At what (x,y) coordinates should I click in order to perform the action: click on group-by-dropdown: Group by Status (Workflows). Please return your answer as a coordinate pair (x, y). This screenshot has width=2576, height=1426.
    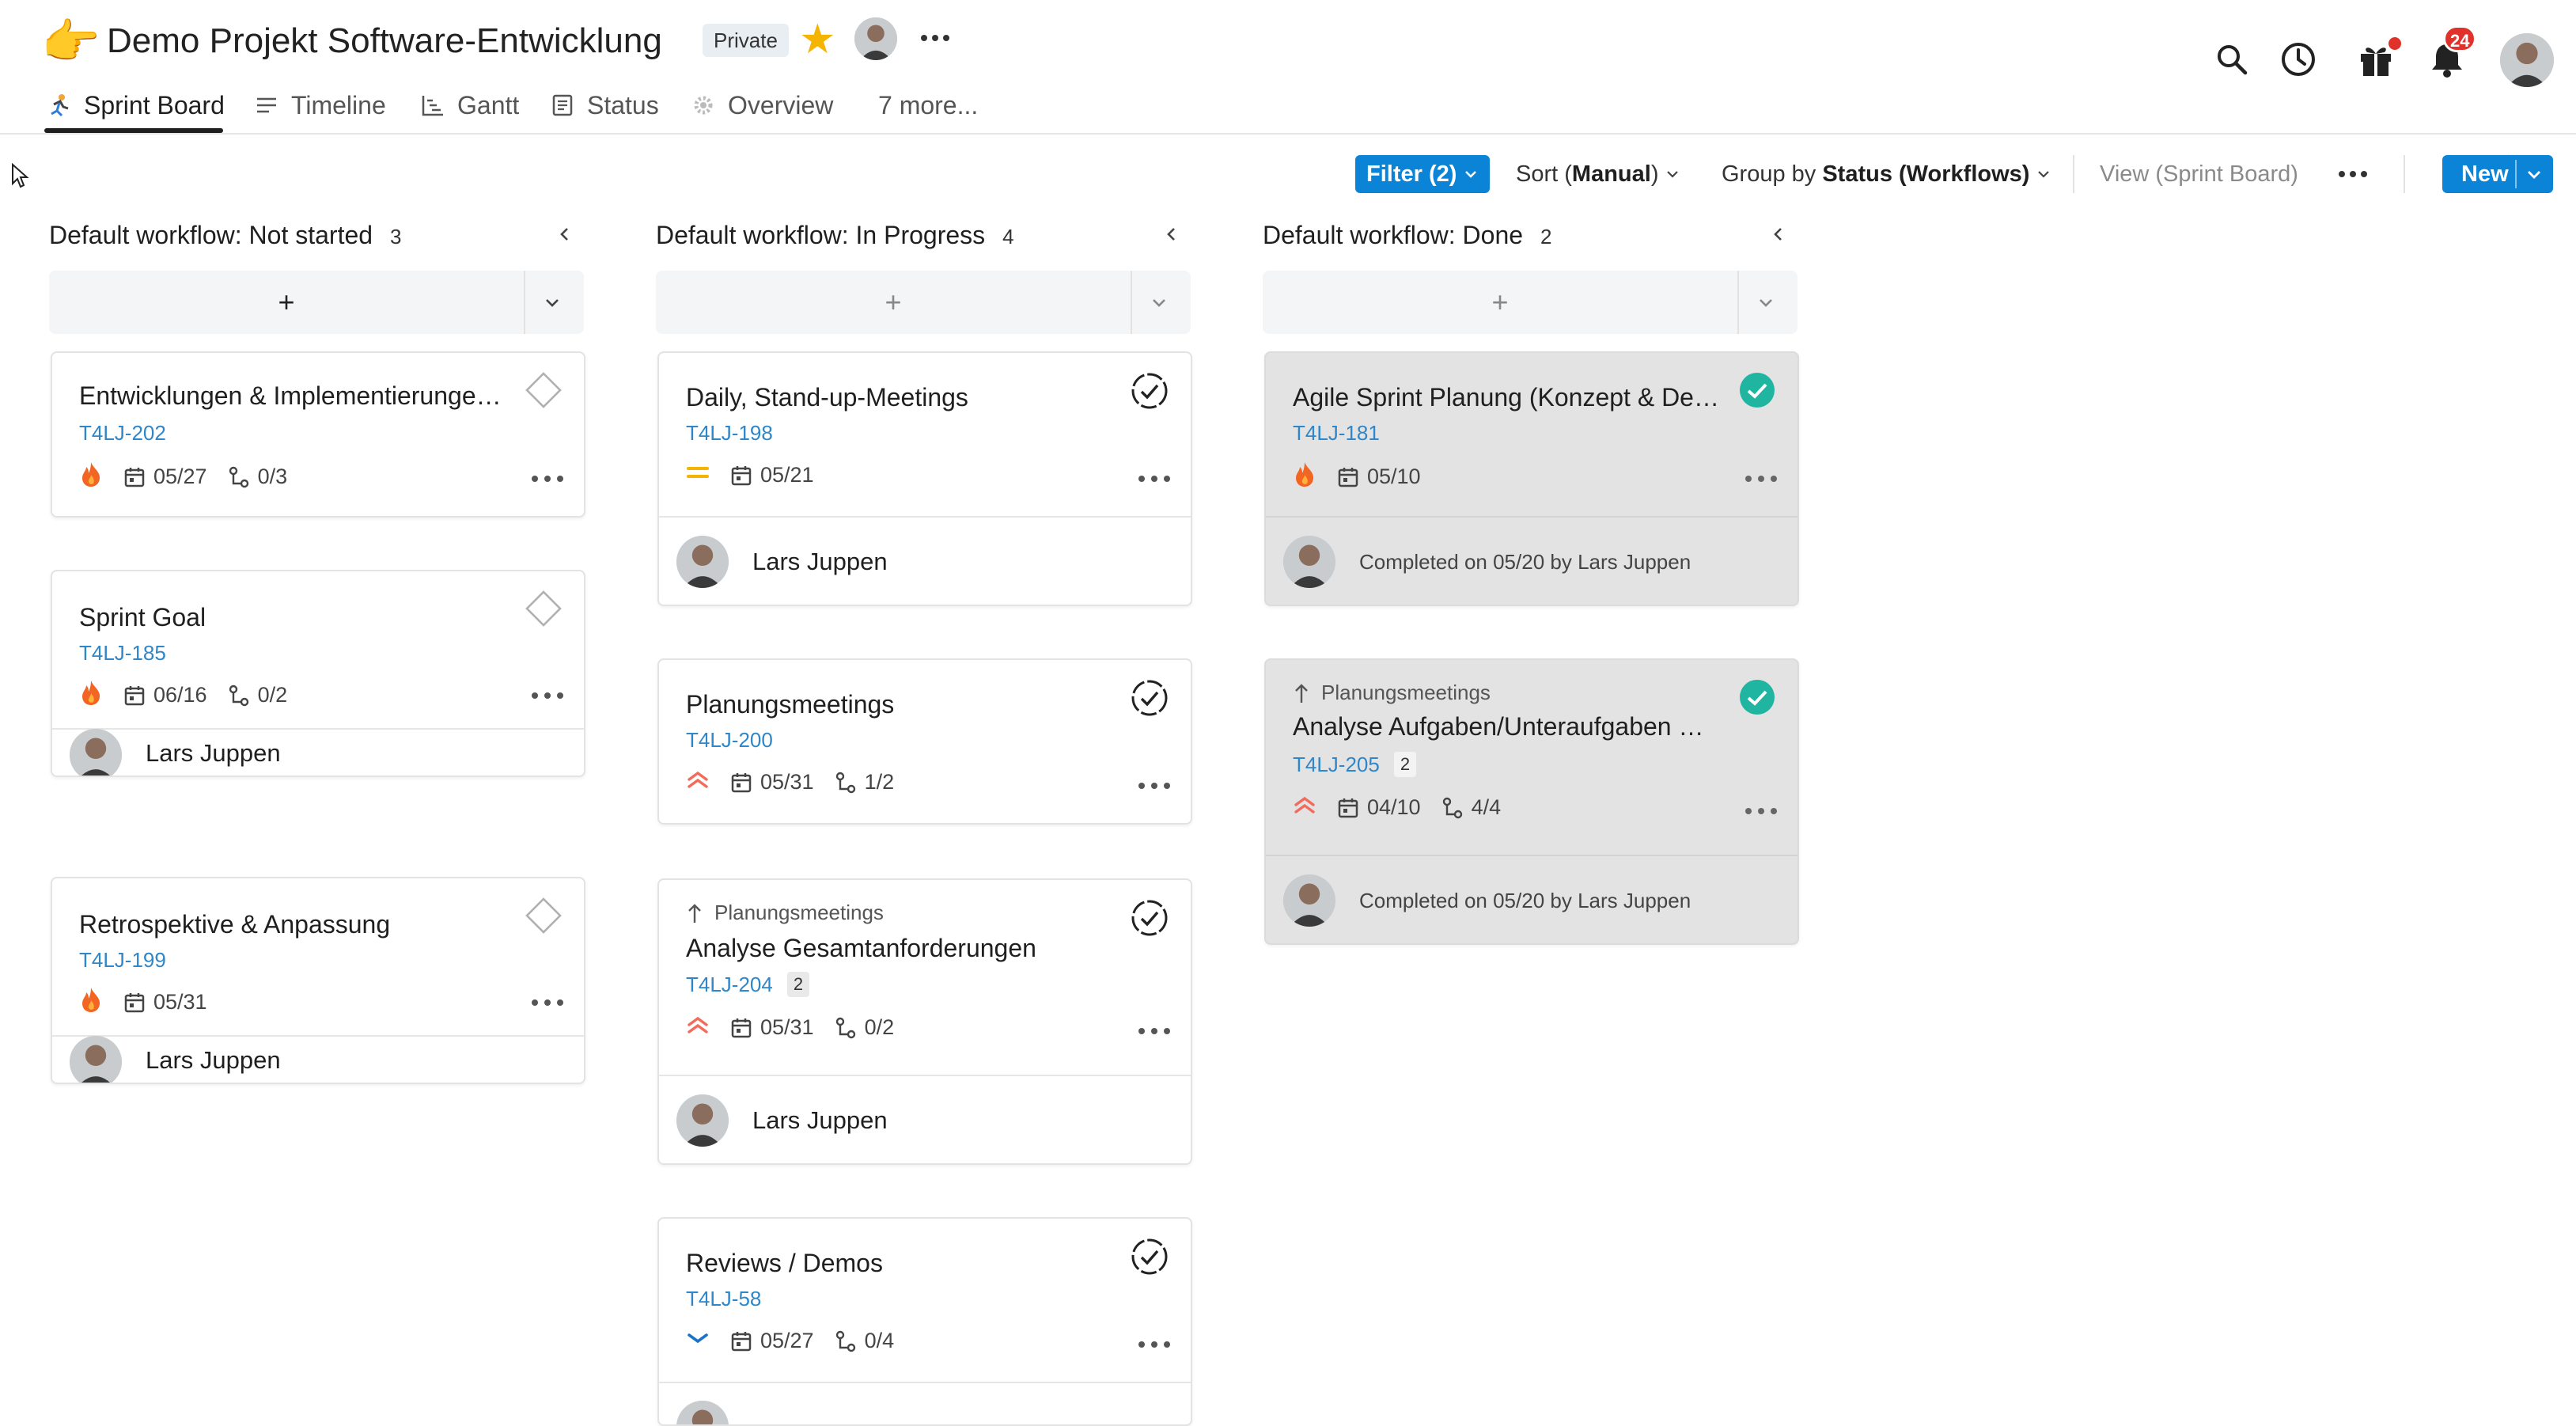
    Looking at the image, I should click on (1886, 174).